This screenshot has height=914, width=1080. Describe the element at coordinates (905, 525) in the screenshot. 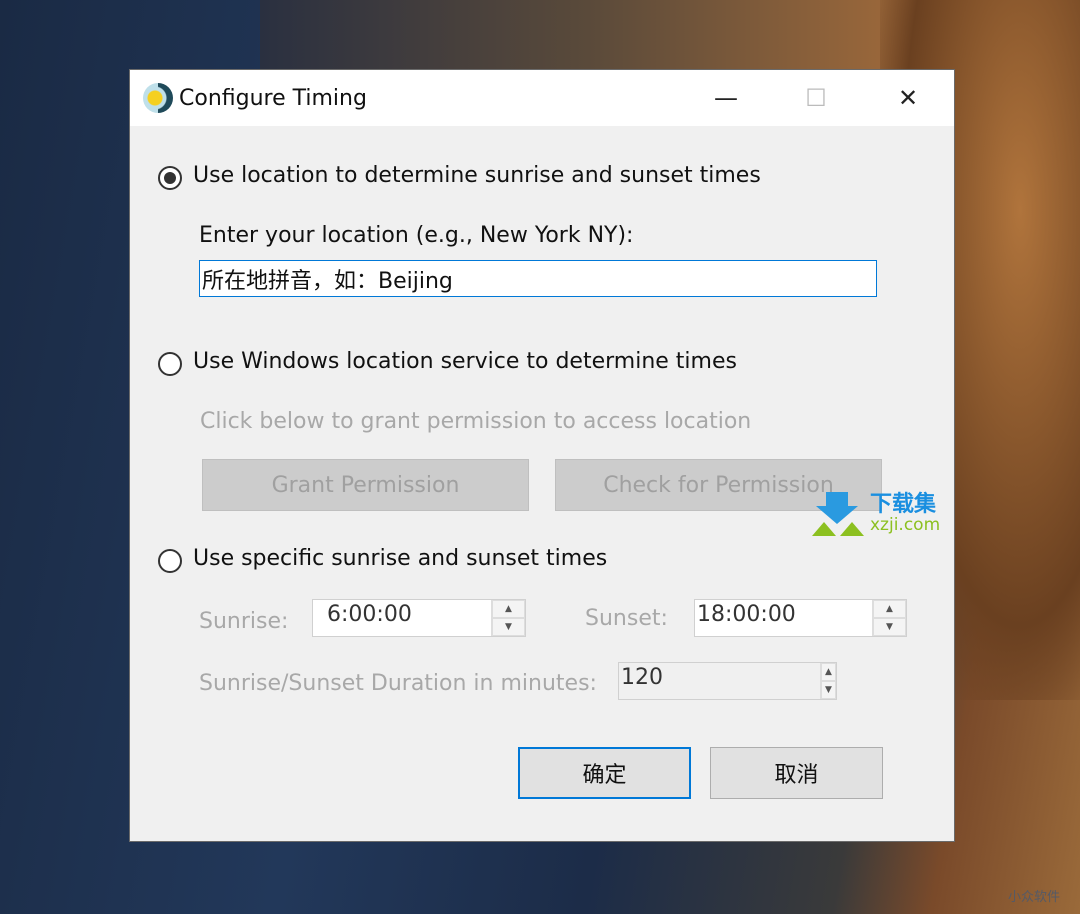

I see `site-url: xzji.com` at that location.